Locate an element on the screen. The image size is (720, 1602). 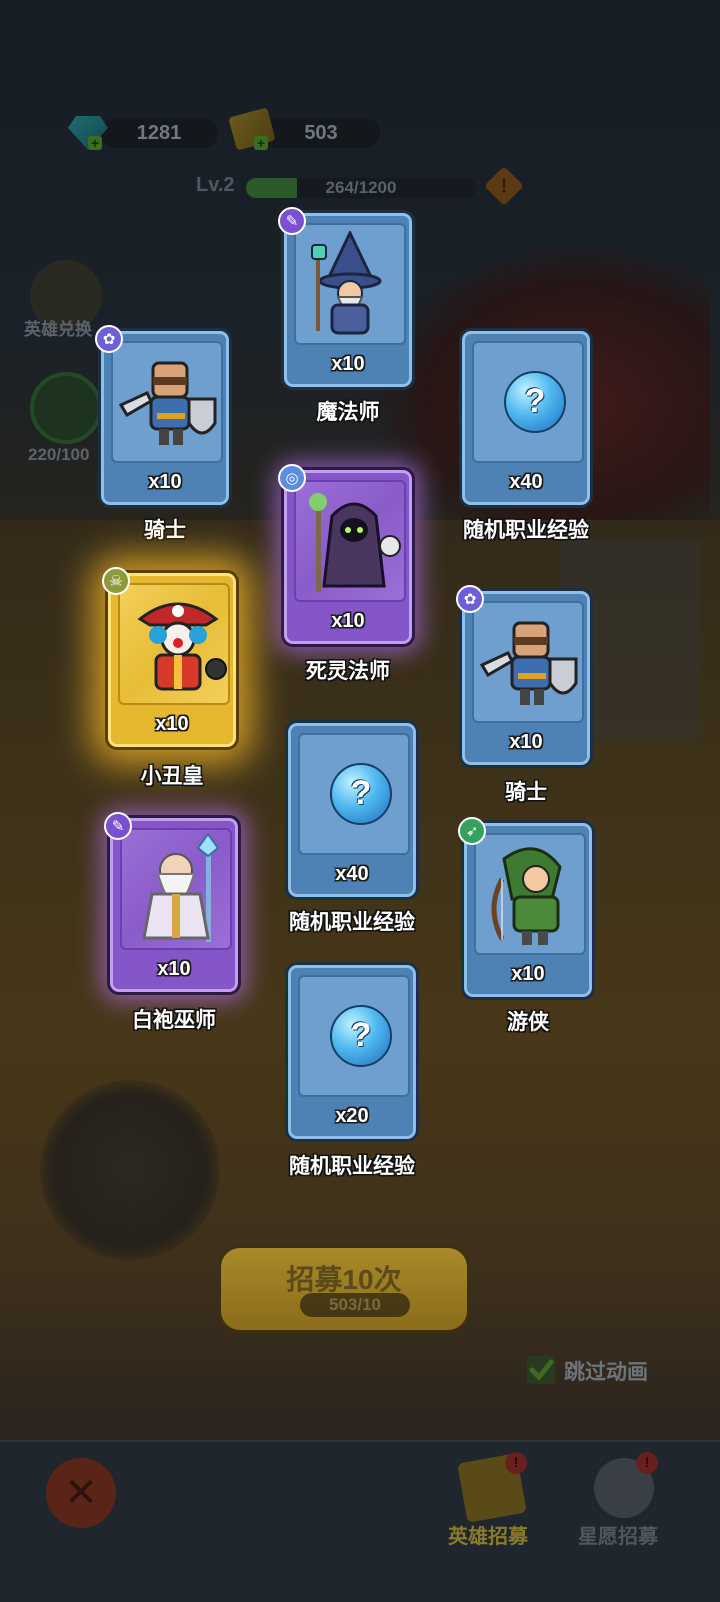
reward-name: 白袍巫师 is located at coordinates (174, 1020).